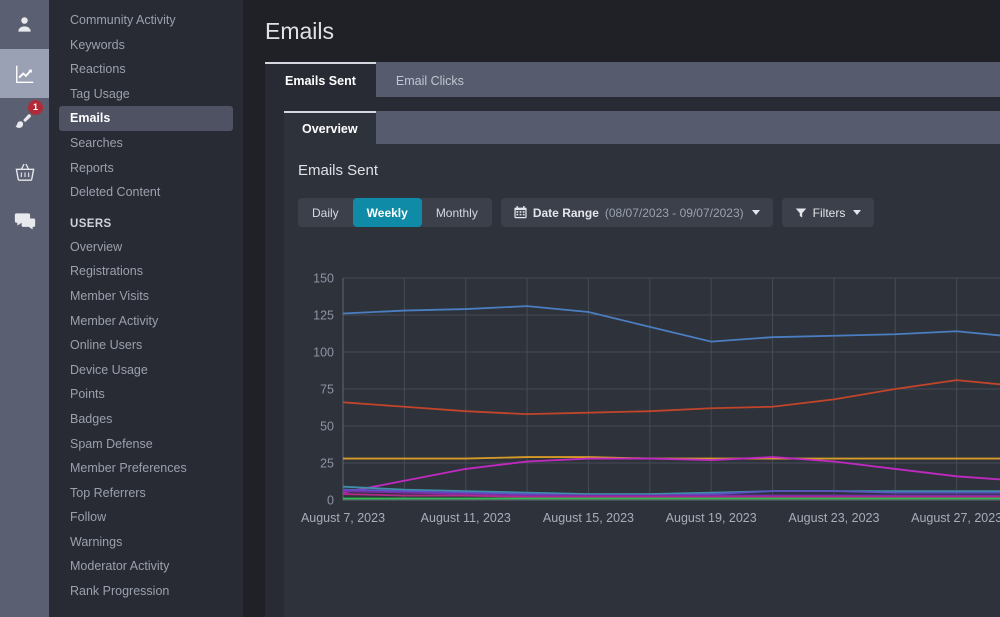 This screenshot has width=1000, height=617. Describe the element at coordinates (146, 143) in the screenshot. I see `sidebar-item-searches: Searches` at that location.